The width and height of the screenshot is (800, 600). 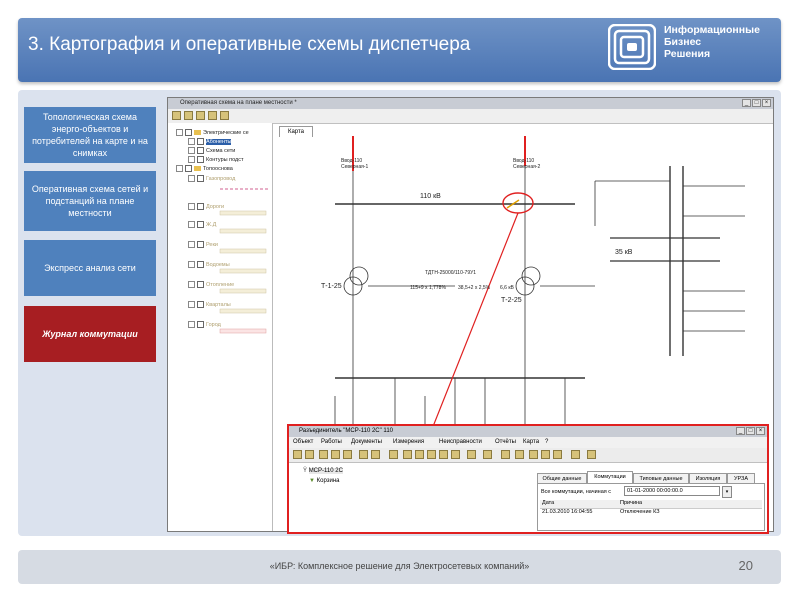 What do you see at coordinates (575, 454) in the screenshot?
I see `tool-switch-icon` at bounding box center [575, 454].